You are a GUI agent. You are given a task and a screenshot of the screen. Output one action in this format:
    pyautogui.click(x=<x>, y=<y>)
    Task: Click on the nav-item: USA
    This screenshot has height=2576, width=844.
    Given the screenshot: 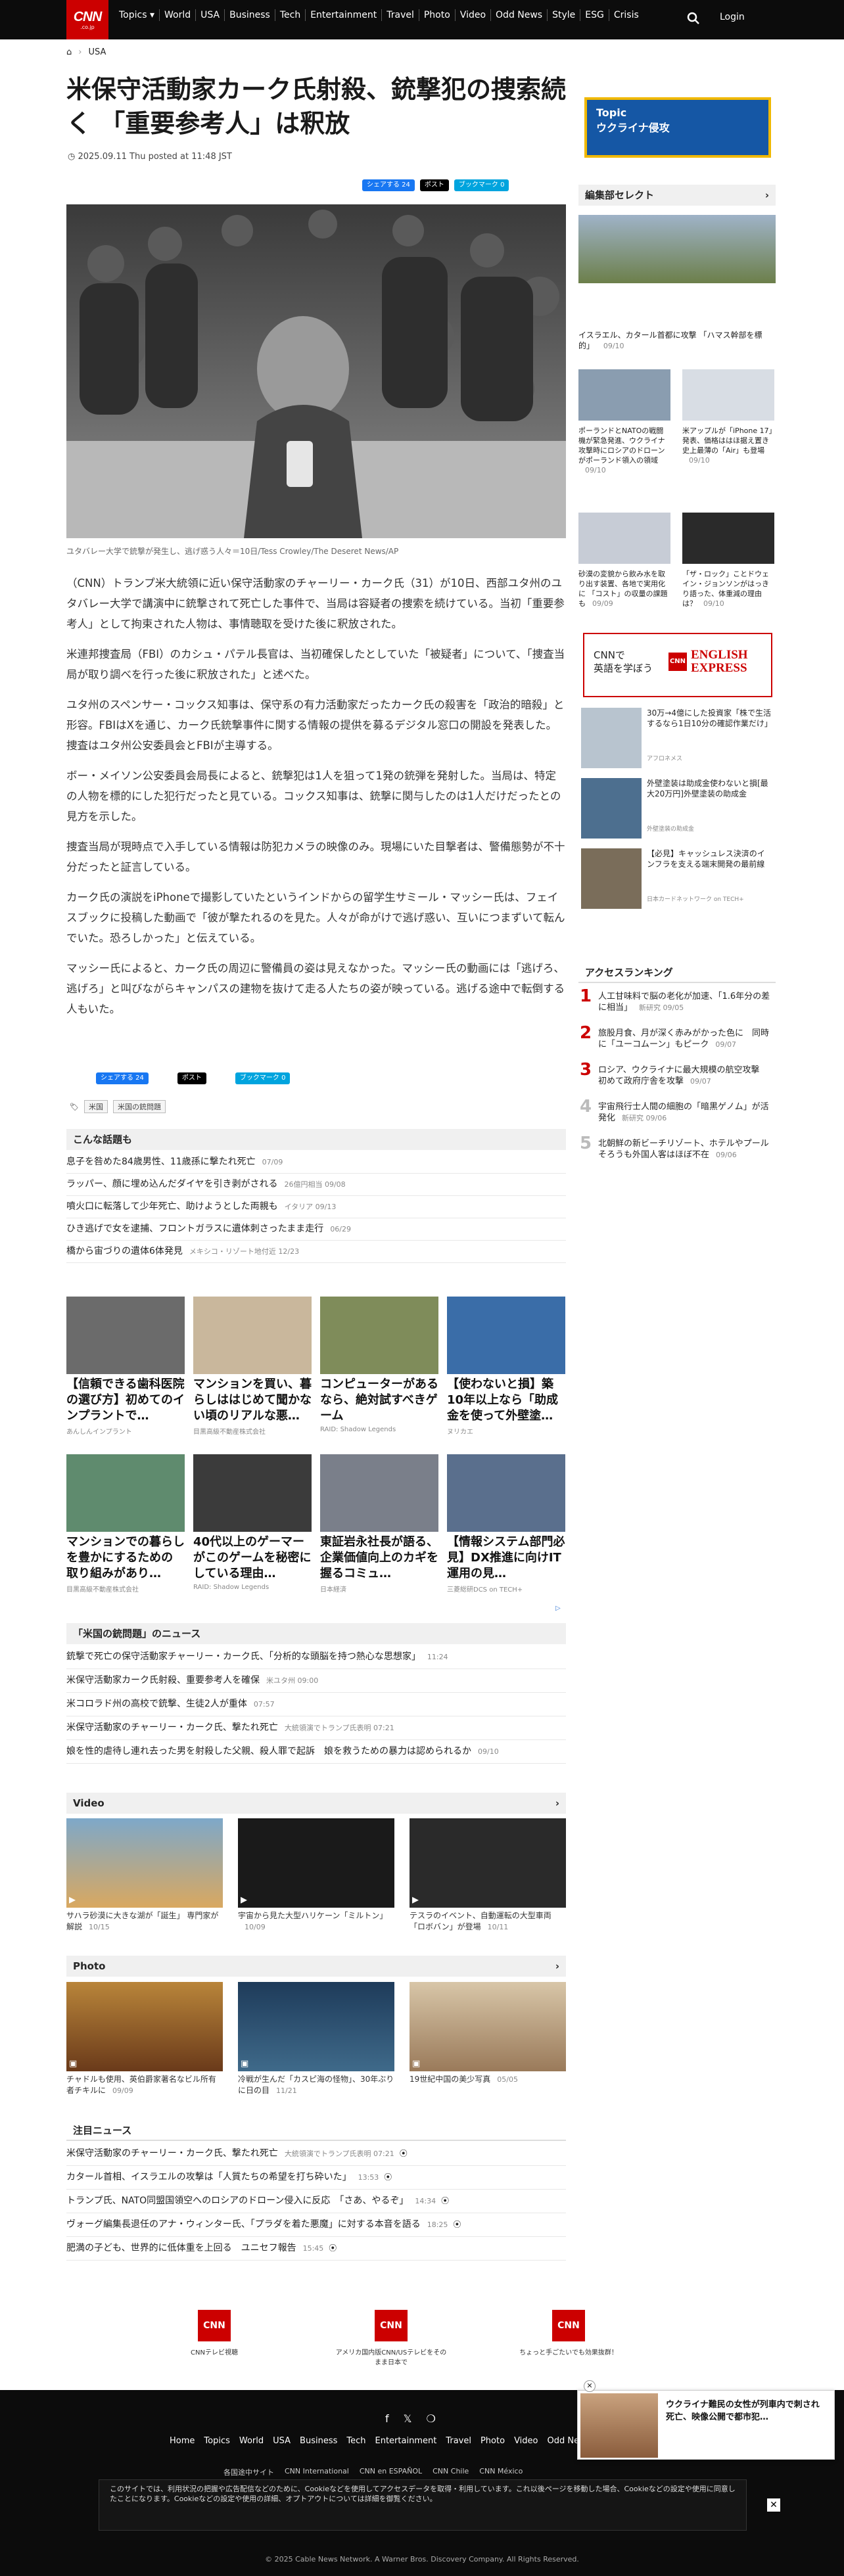 What is the action you would take?
    pyautogui.click(x=210, y=15)
    